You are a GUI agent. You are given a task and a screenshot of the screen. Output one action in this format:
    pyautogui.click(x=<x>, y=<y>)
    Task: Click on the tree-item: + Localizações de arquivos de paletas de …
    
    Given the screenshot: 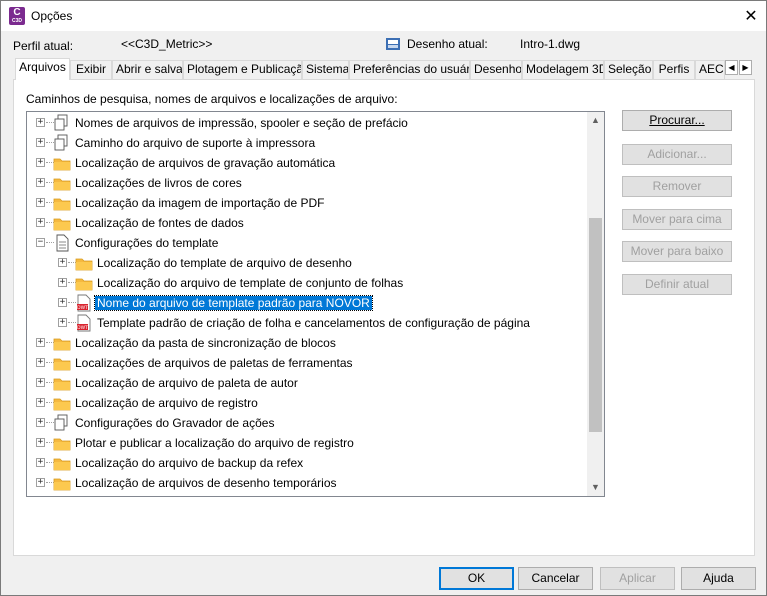 What is the action you would take?
    pyautogui.click(x=307, y=363)
    